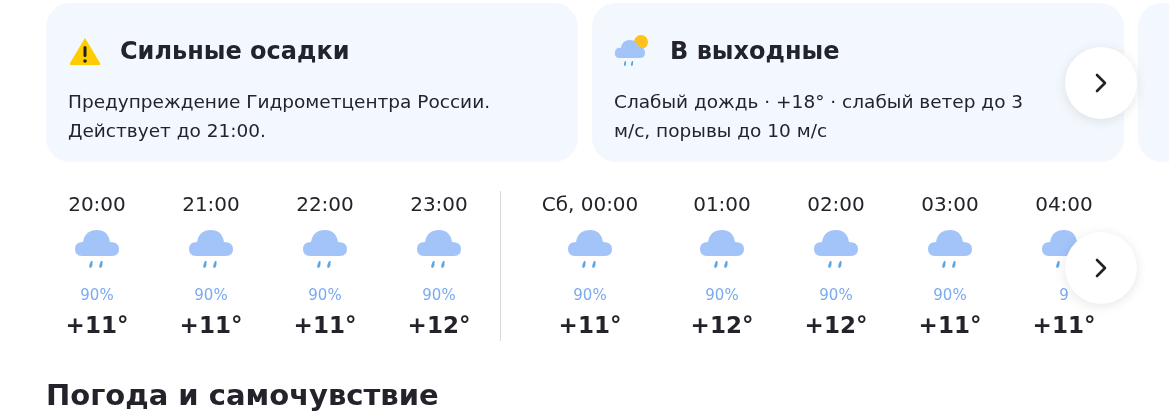 Image resolution: width=1169 pixels, height=419 pixels. I want to click on card-title: В выходные, so click(755, 51).